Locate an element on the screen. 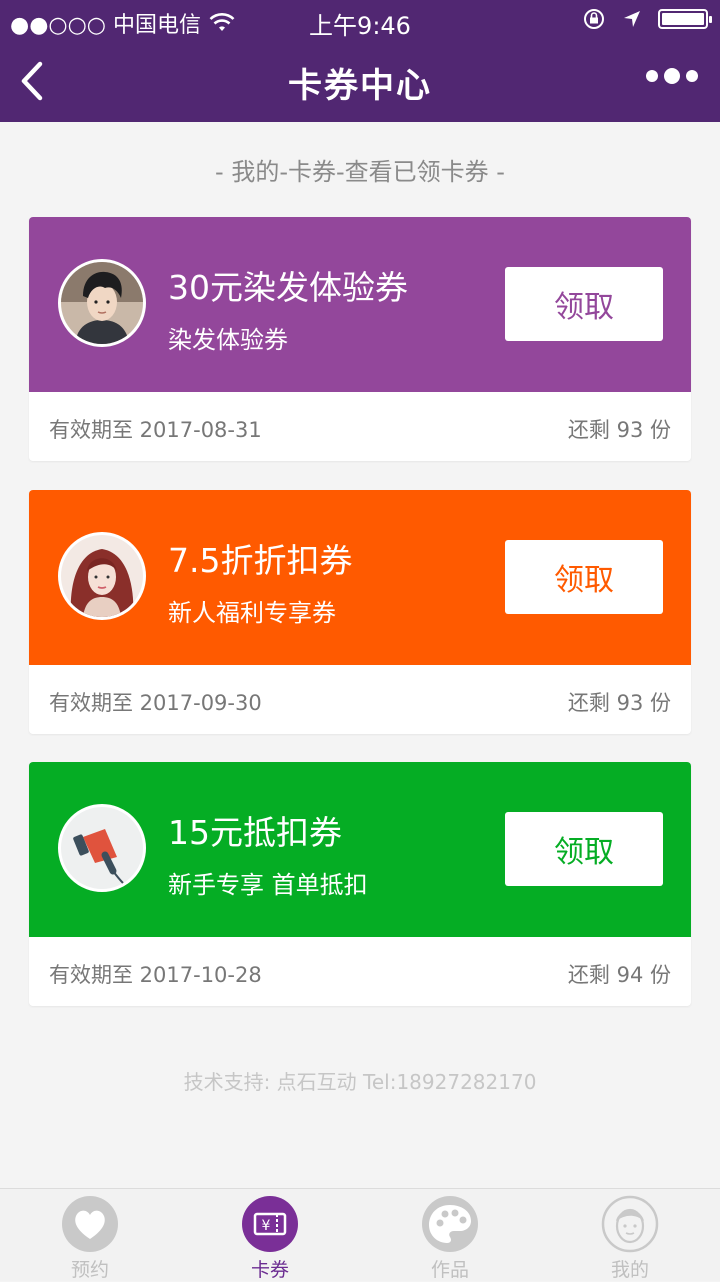 This screenshot has width=720, height=1282. tab-label: 作品 is located at coordinates (449, 1270).